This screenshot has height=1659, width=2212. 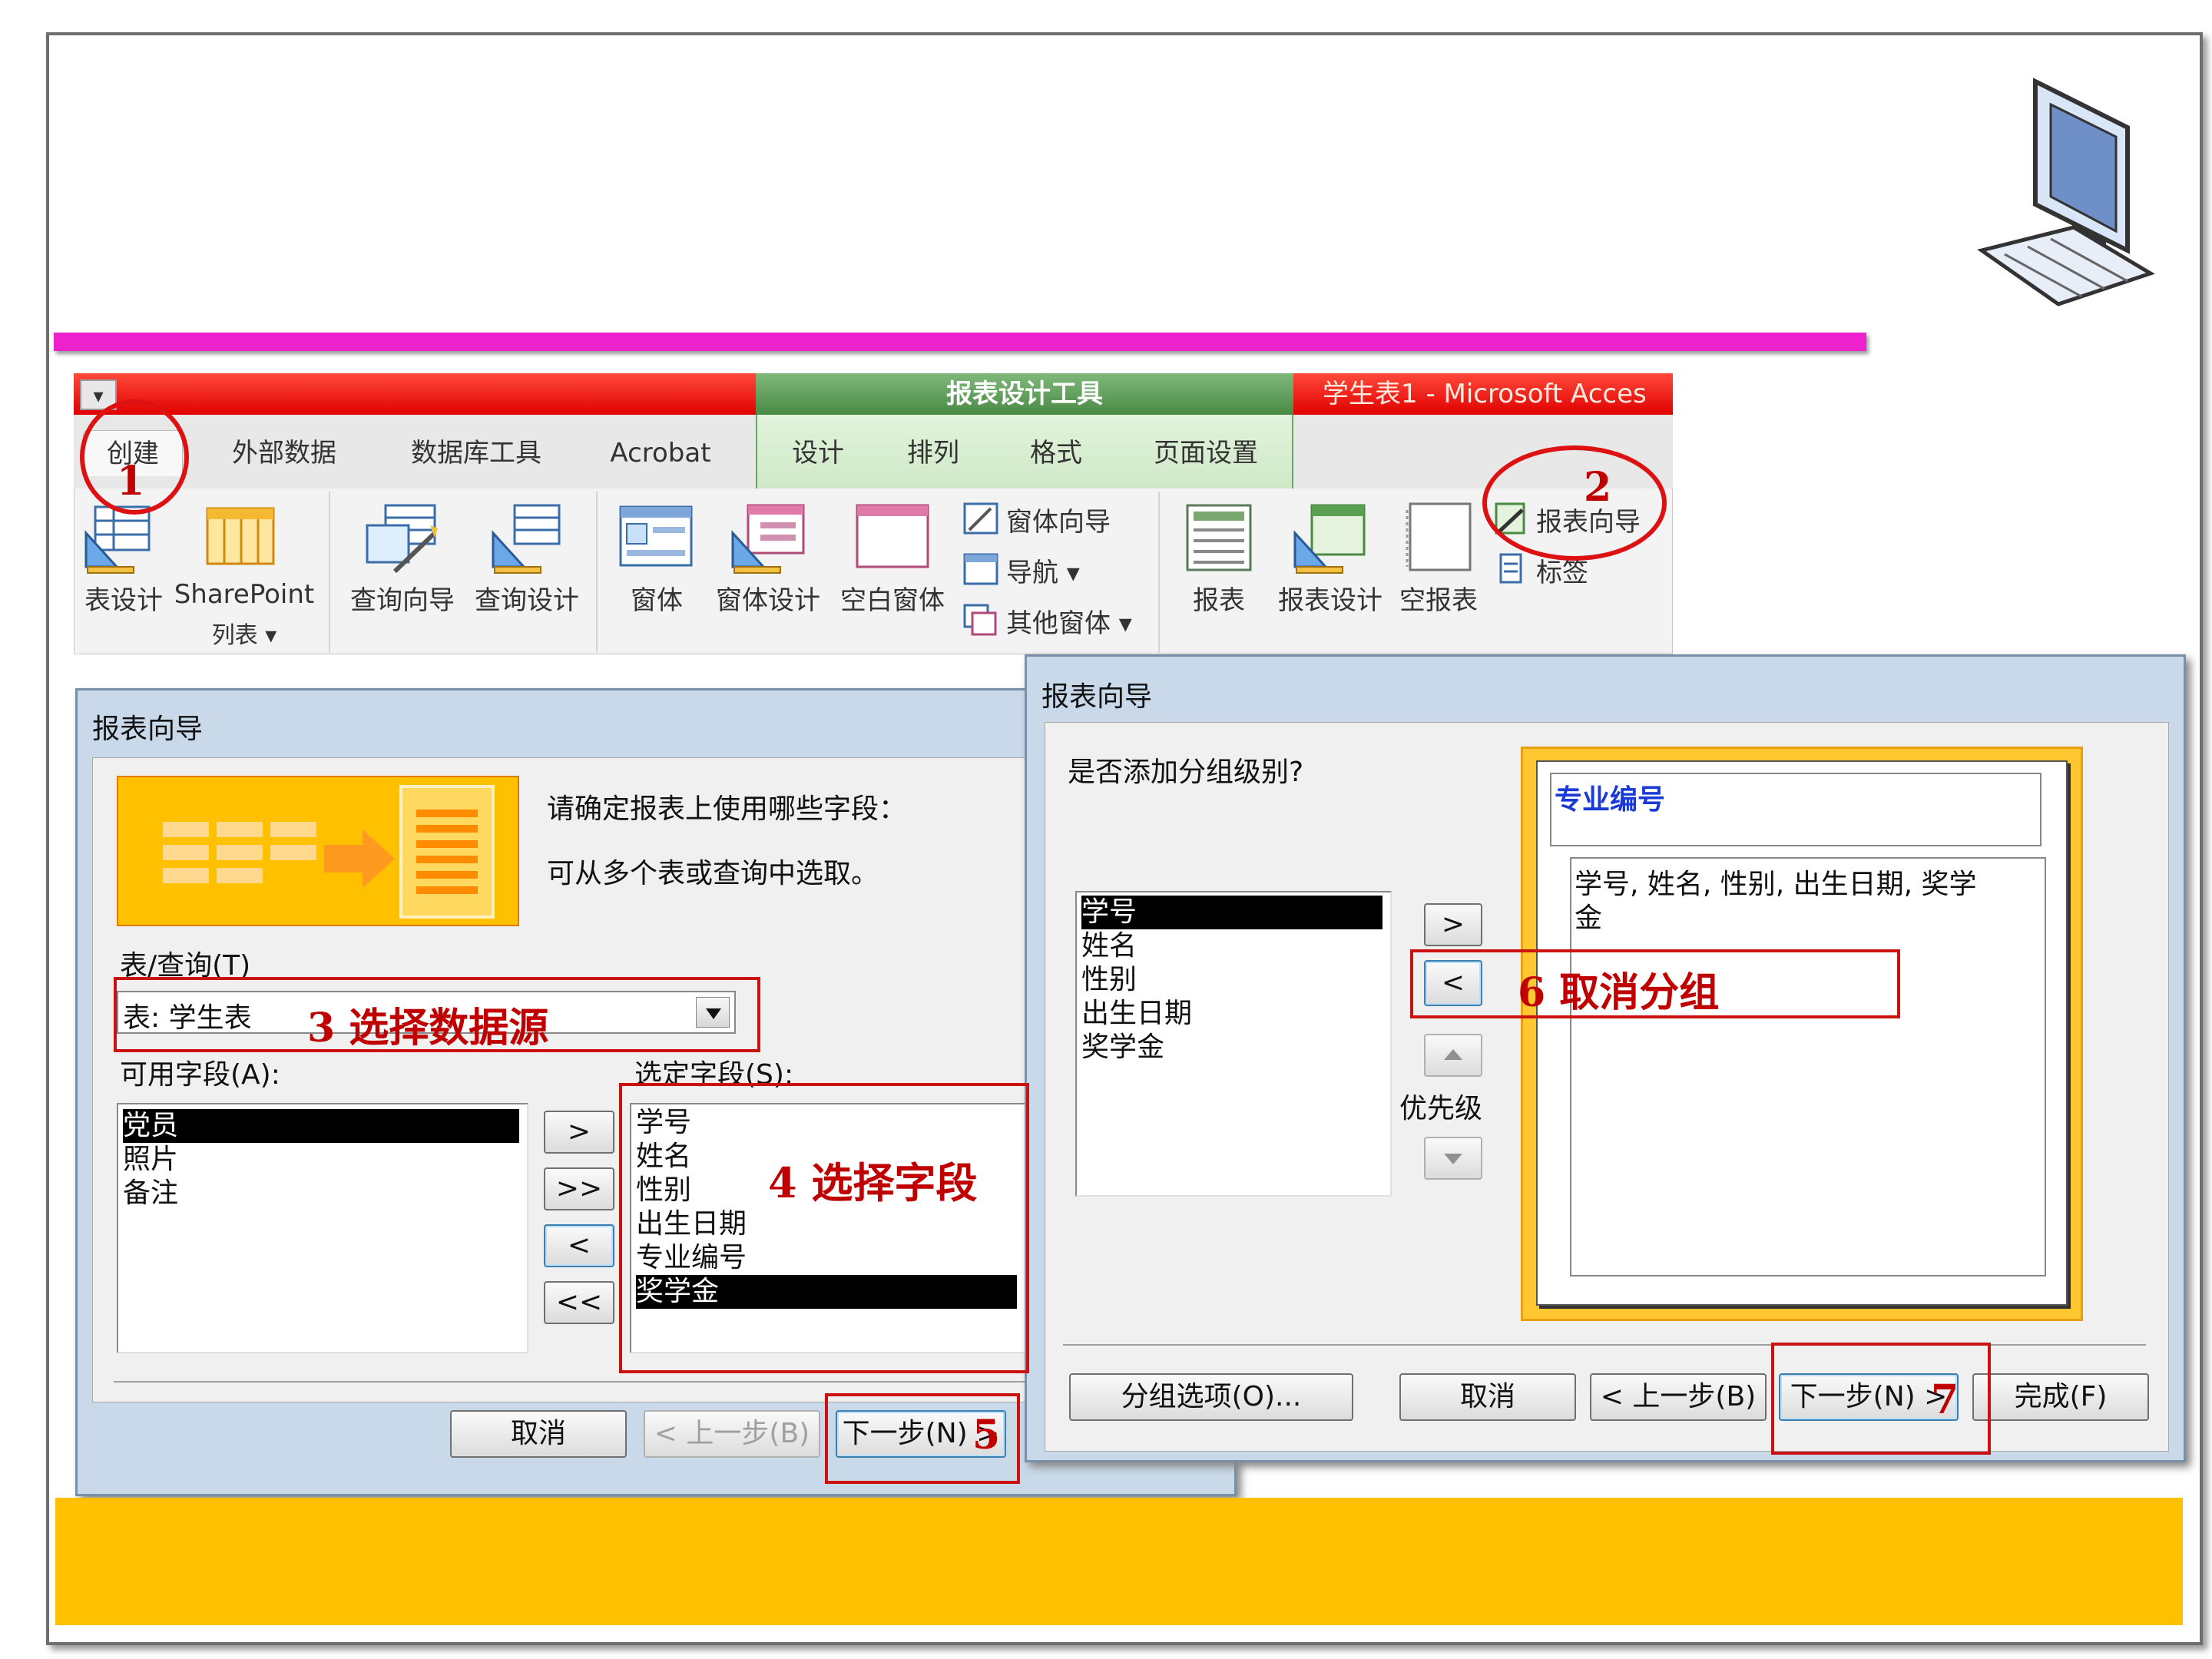 What do you see at coordinates (1776, 885) in the screenshot?
I see `detail-fields-line-1: 学号, 姓名, 性别, 出生日期, 奖学` at bounding box center [1776, 885].